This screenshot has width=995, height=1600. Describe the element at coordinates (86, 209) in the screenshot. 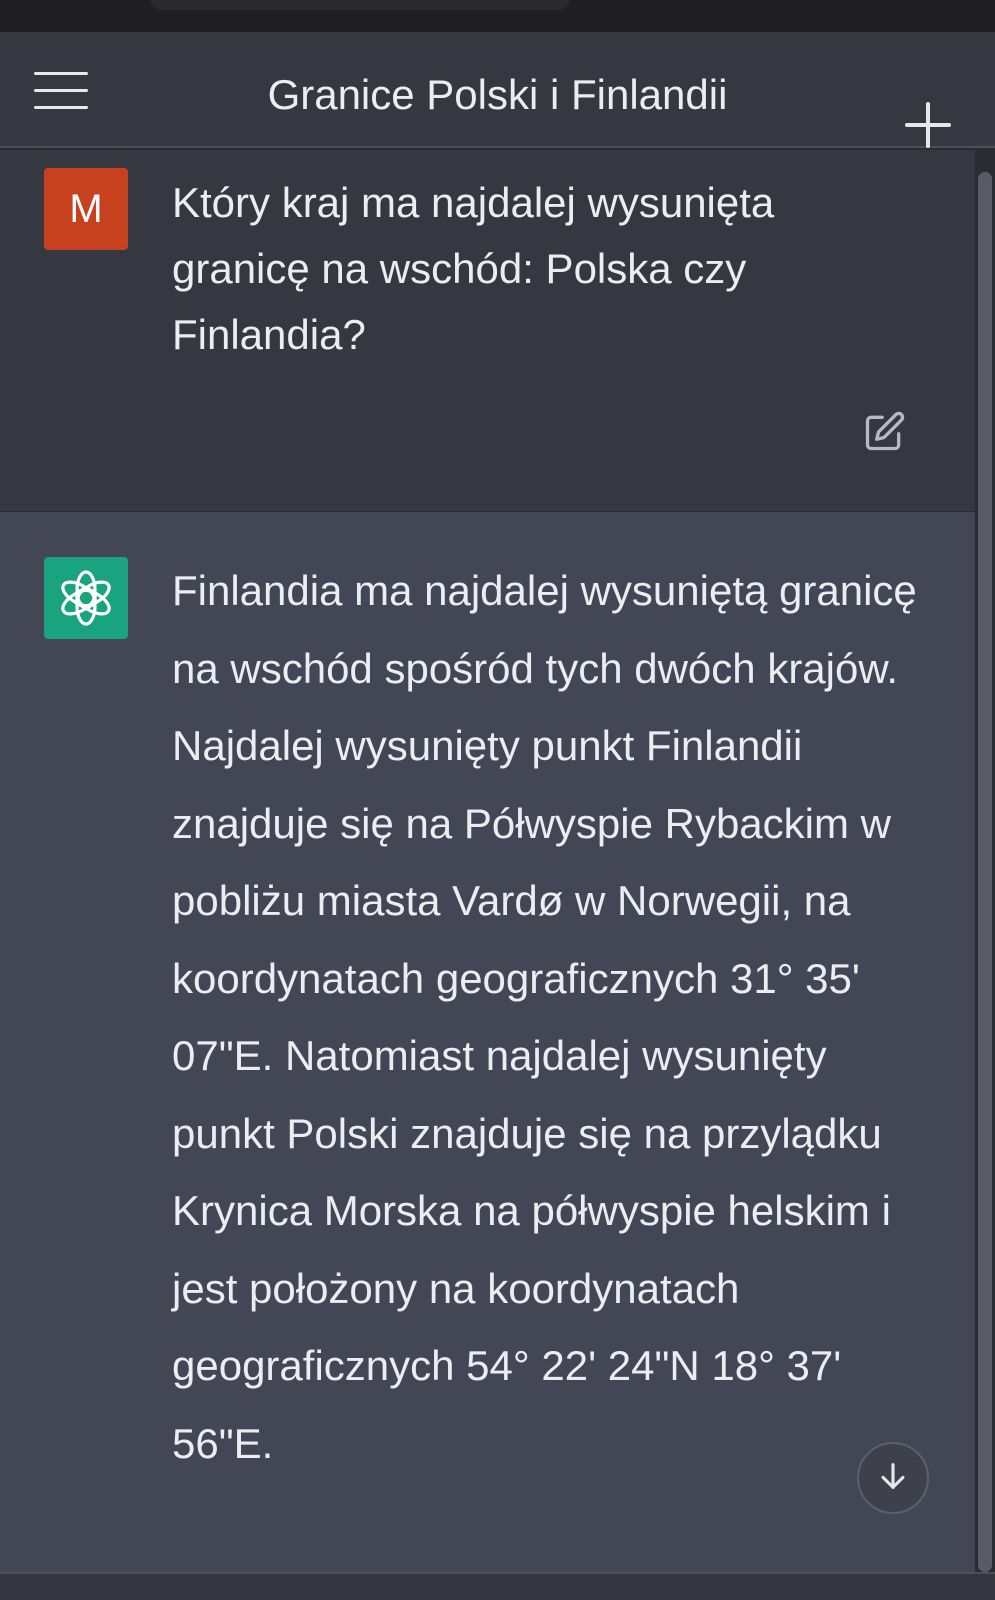

I see `user-avatar: M` at that location.